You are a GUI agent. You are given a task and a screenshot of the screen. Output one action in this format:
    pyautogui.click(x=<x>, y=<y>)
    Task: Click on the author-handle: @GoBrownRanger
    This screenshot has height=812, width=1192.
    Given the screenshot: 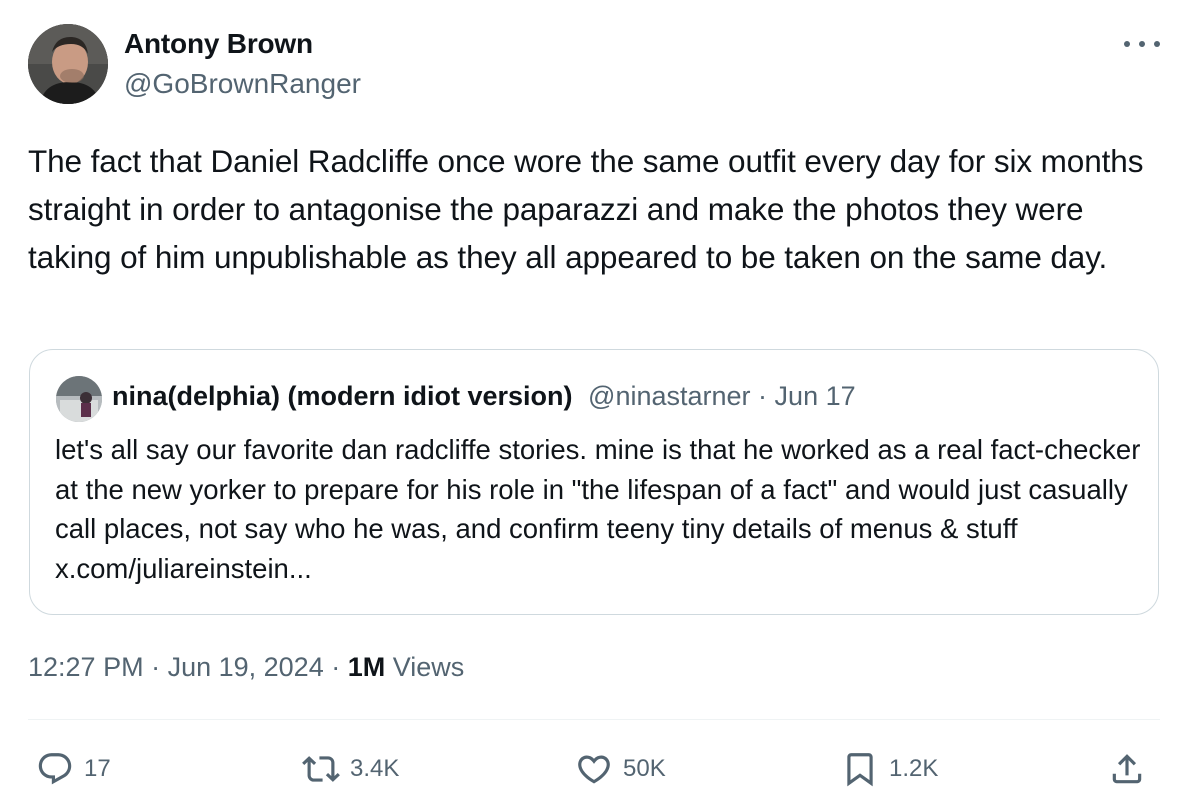 What is the action you would take?
    pyautogui.click(x=242, y=84)
    